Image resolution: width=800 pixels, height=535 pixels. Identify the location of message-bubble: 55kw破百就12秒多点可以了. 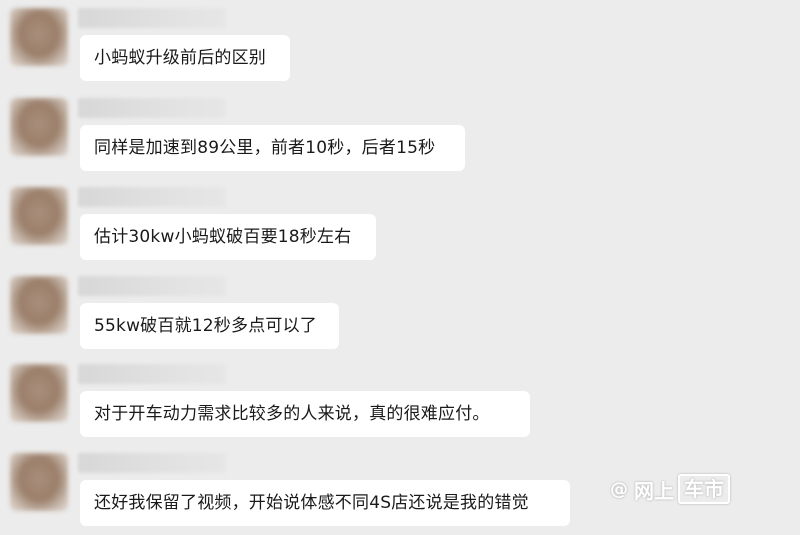
(209, 326).